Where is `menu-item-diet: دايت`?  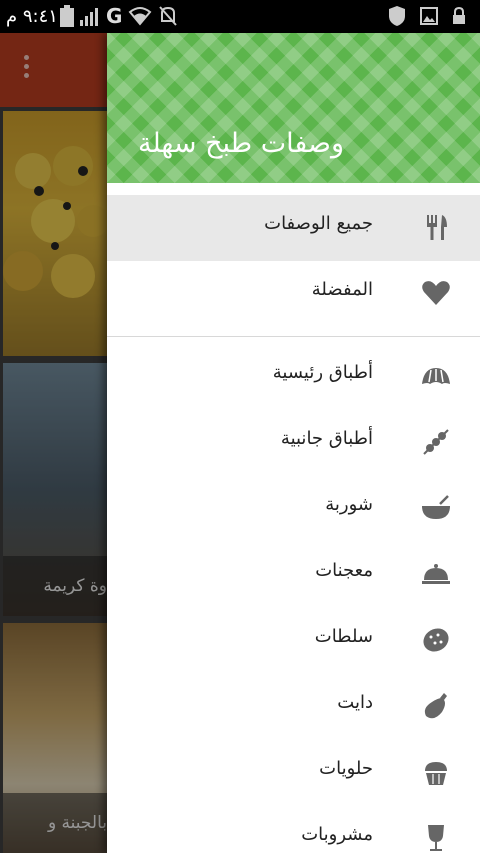 menu-item-diet: دايت is located at coordinates (293, 707).